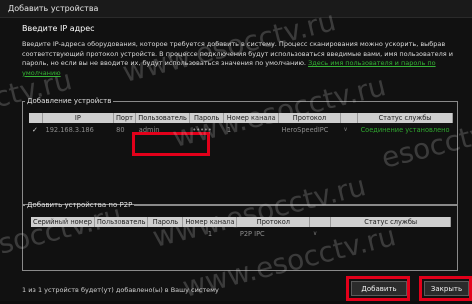 This screenshot has width=472, height=304. I want to click on serial-cell, so click(62, 233).